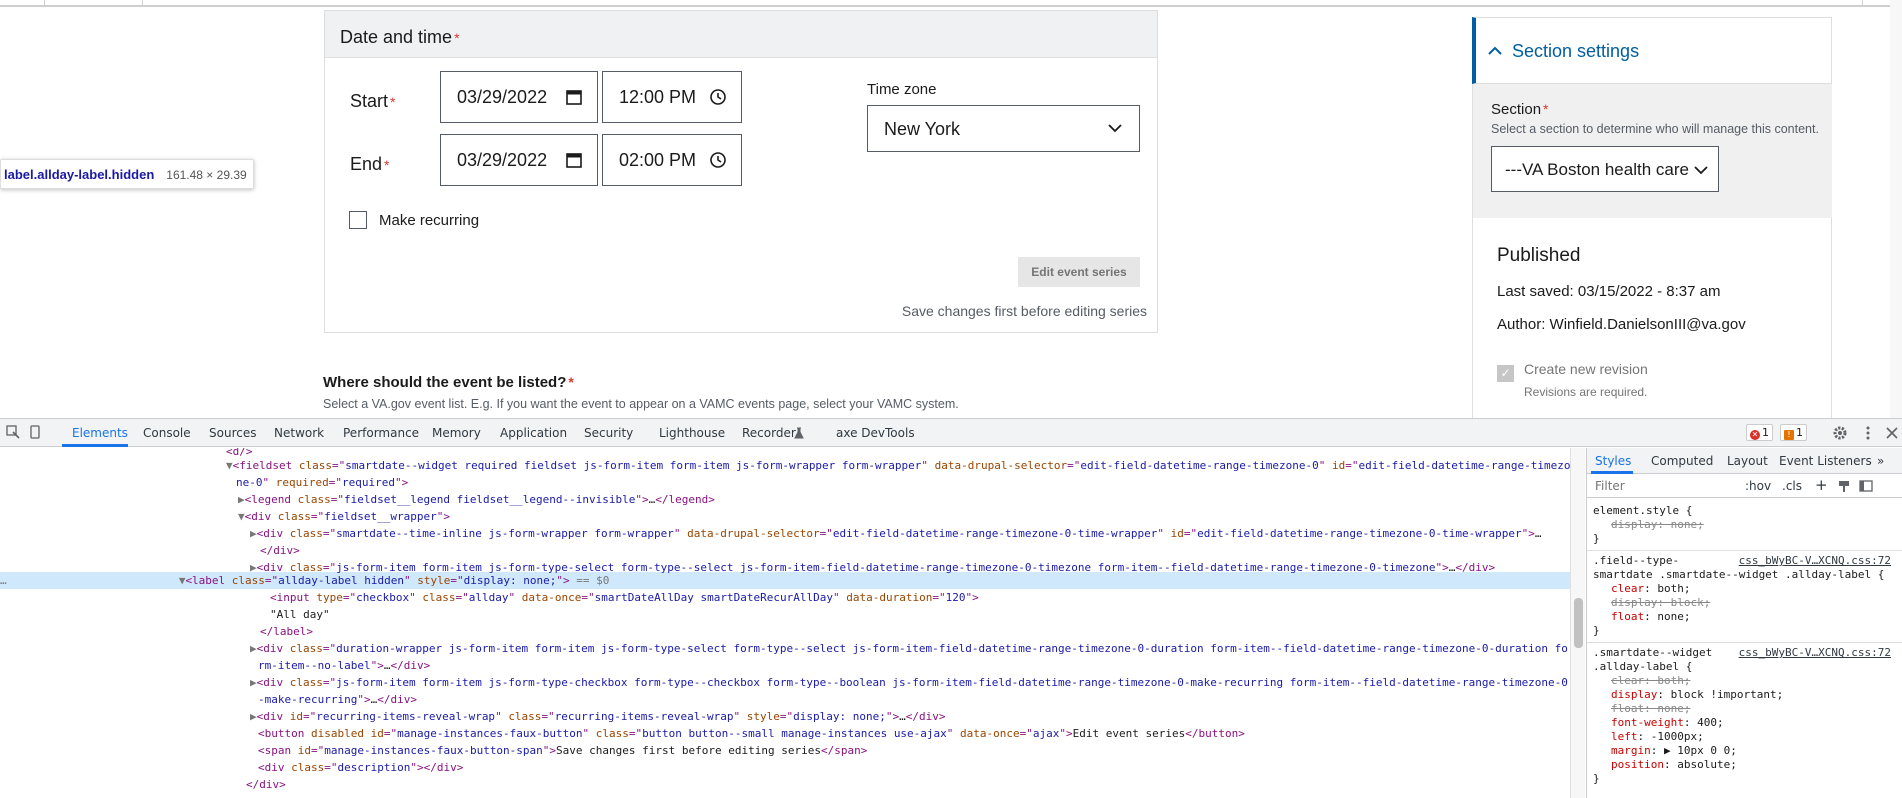 This screenshot has height=798, width=1902. I want to click on elements-scrollbar, so click(1577, 623).